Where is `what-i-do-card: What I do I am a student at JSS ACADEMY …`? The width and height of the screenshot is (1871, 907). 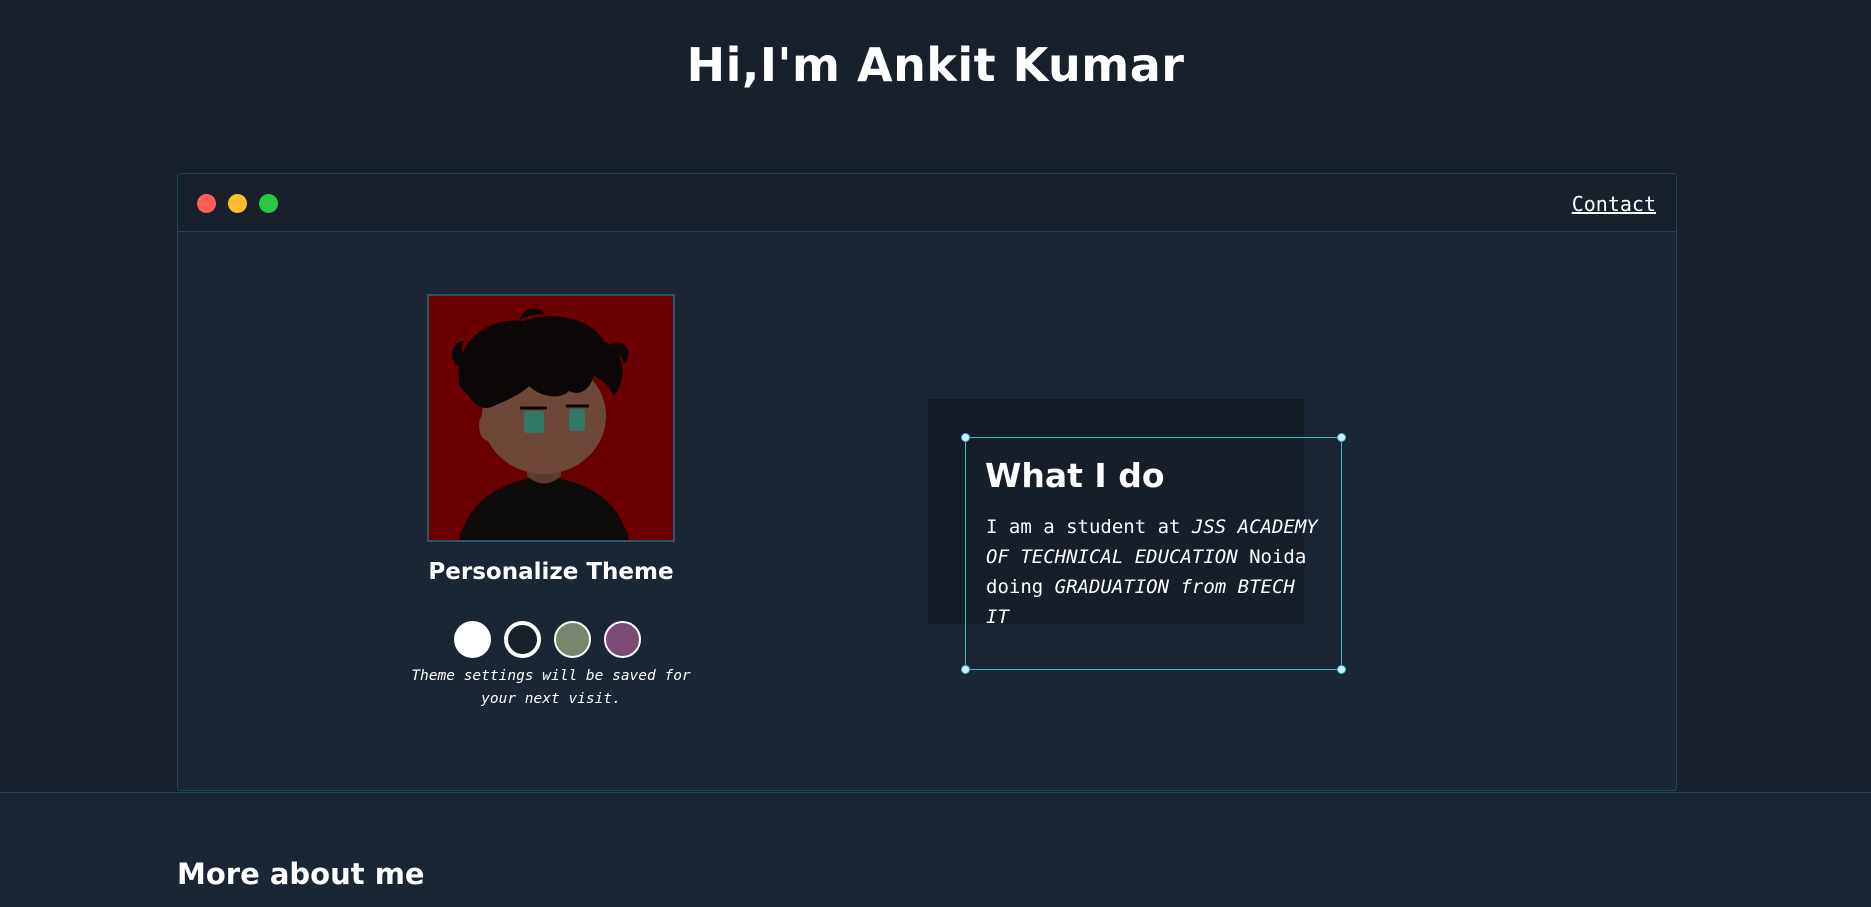 what-i-do-card: What I do I am a student at JSS ACADEMY … is located at coordinates (1153, 553).